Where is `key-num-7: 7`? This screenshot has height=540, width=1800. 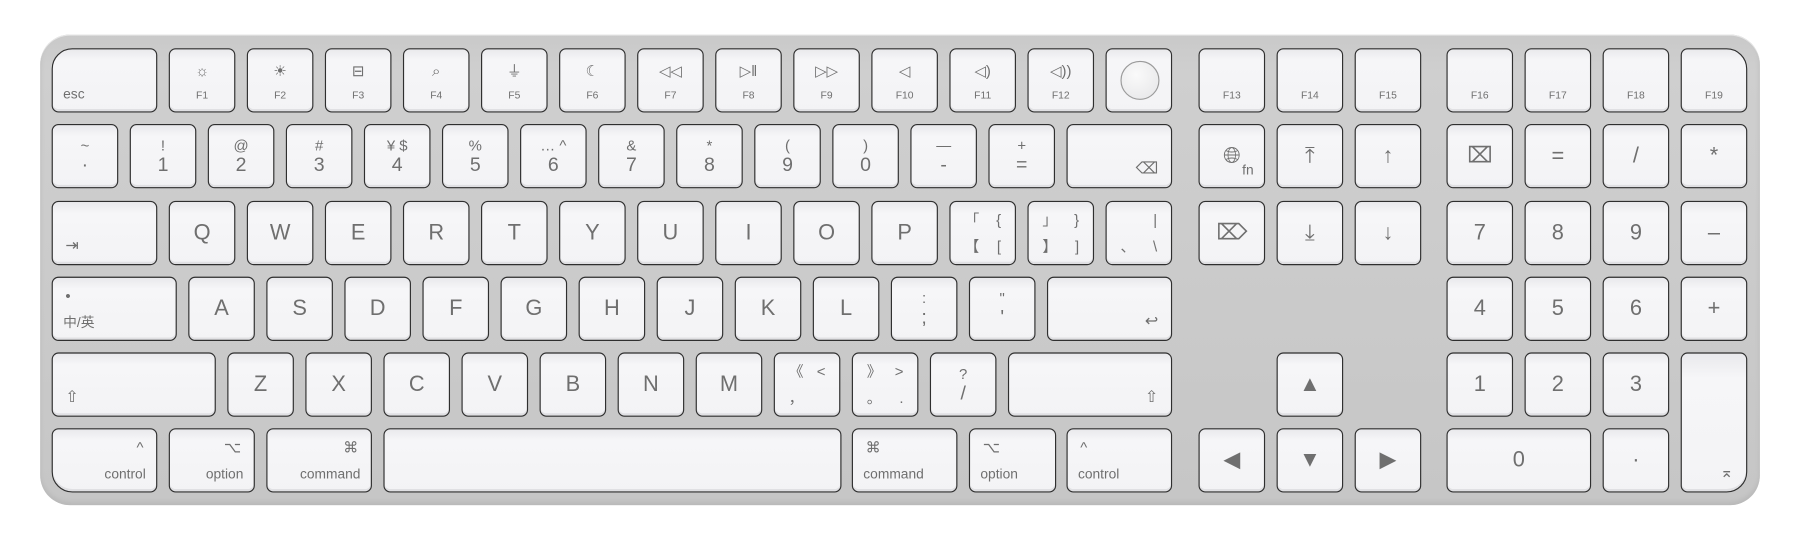 key-num-7: 7 is located at coordinates (1480, 233).